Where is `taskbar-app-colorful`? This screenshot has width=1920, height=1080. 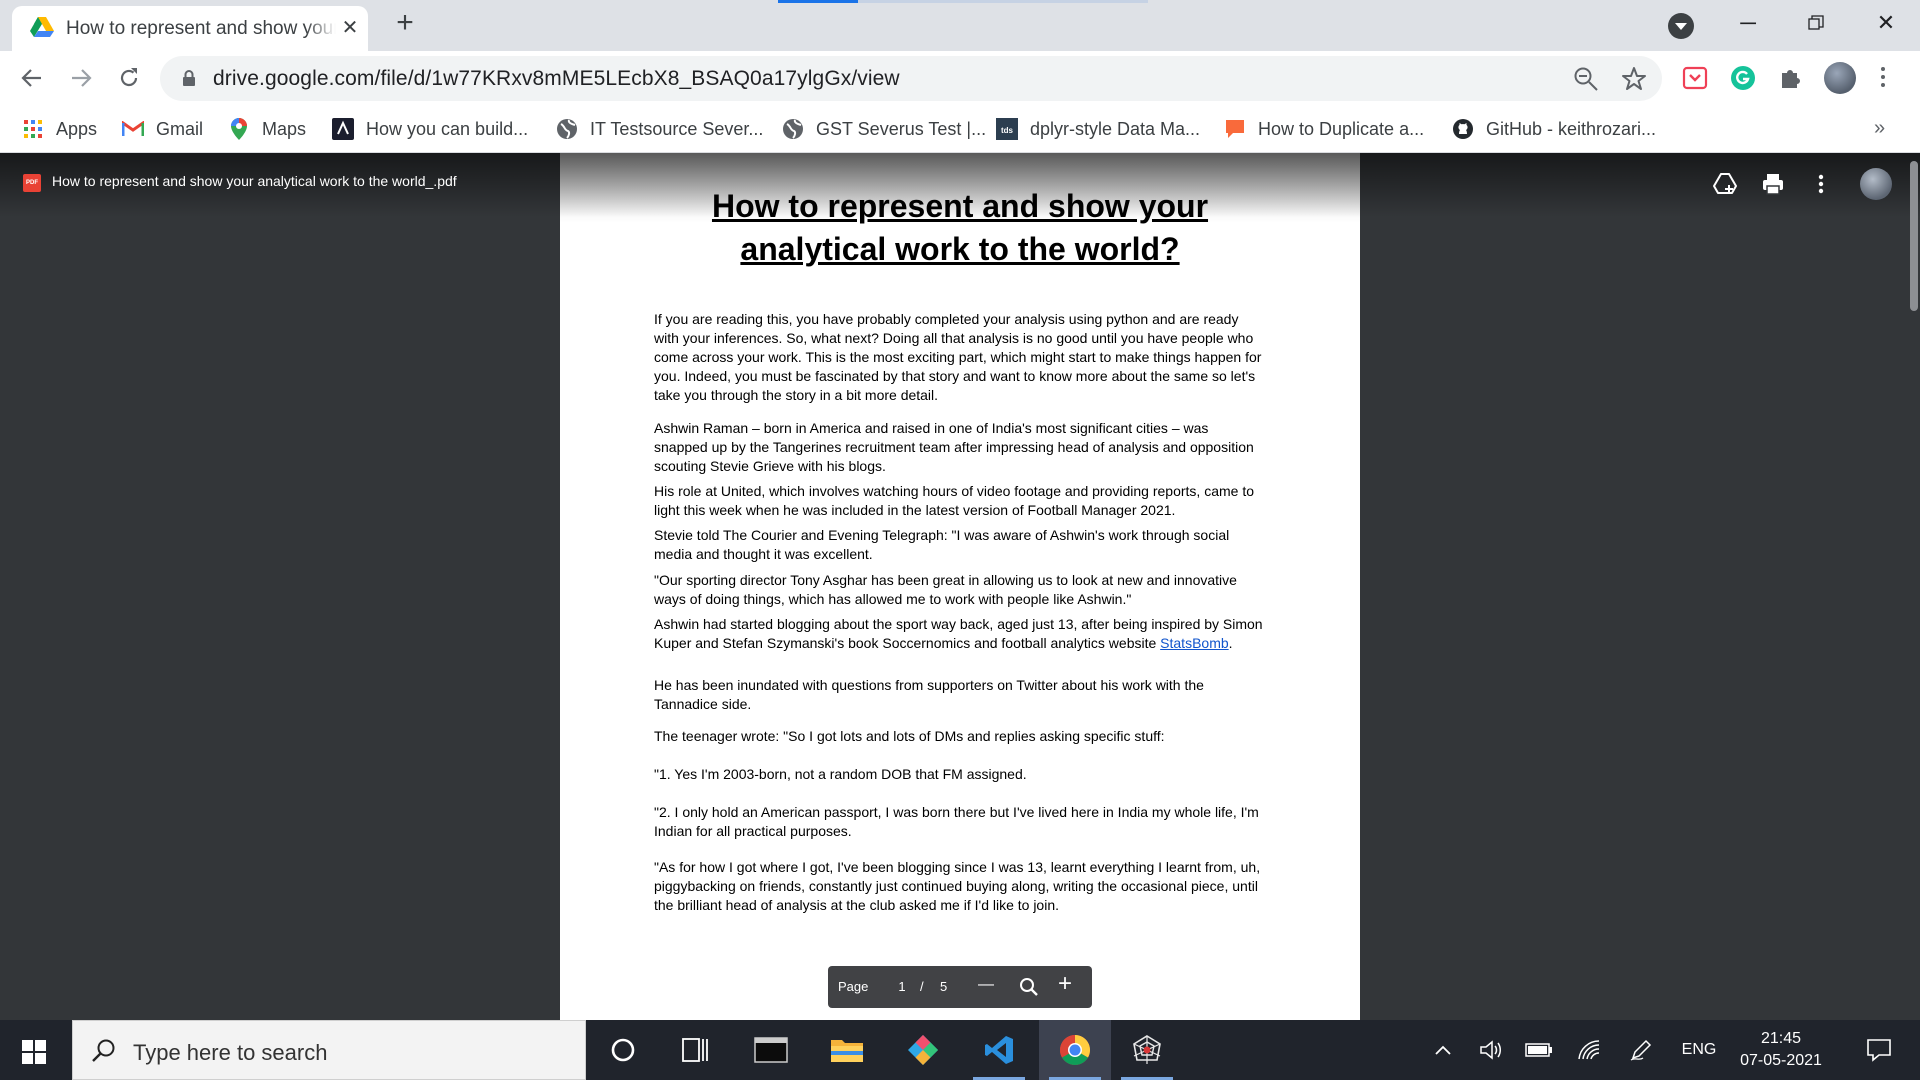
taskbar-app-colorful is located at coordinates (923, 1050).